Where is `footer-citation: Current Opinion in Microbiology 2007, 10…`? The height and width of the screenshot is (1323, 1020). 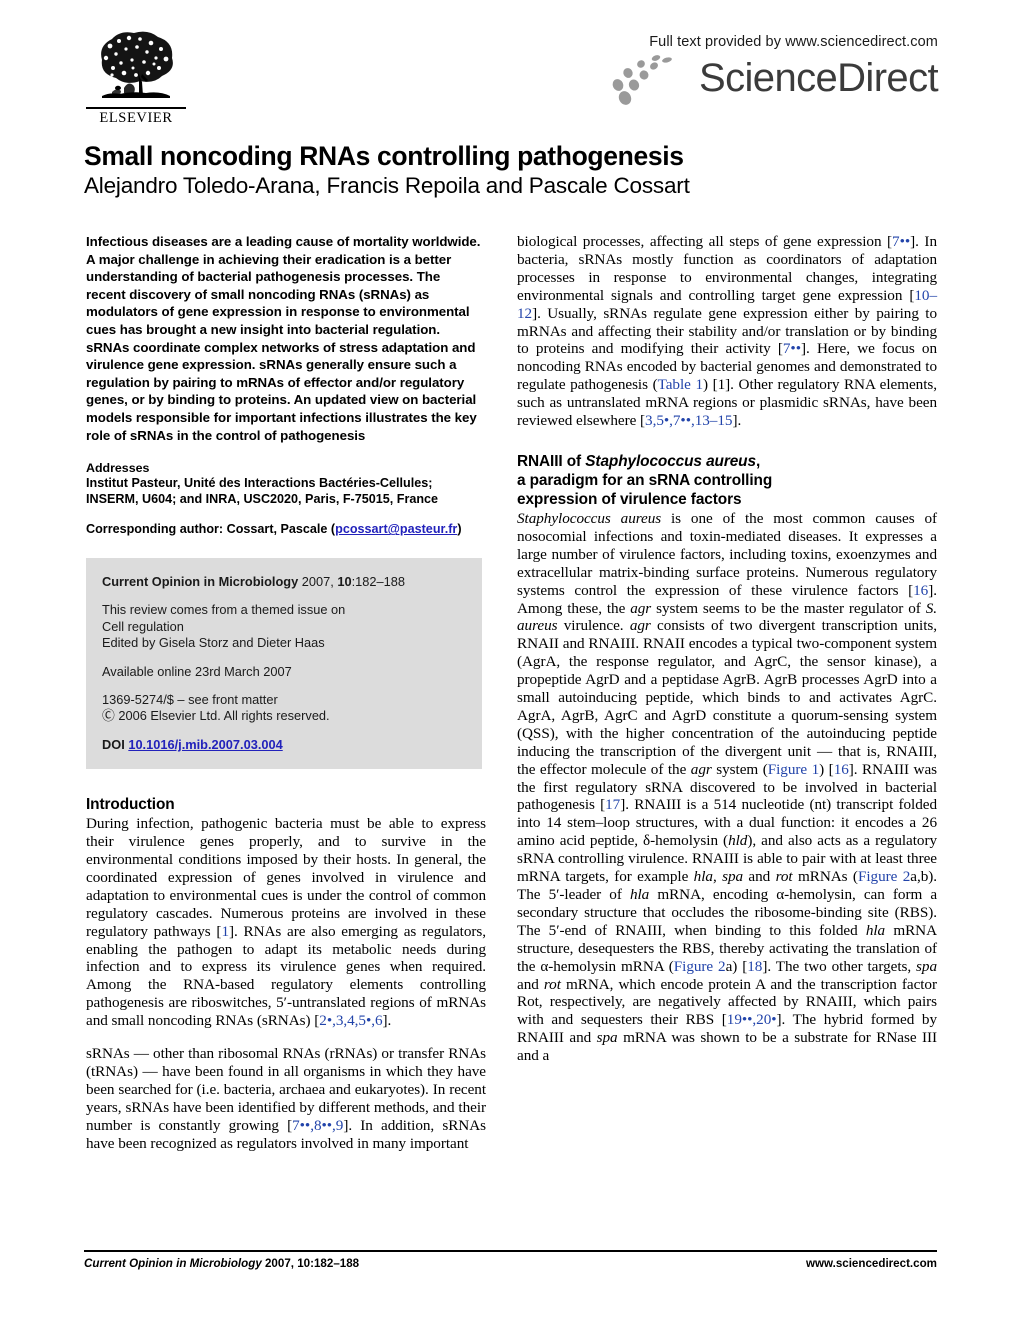 footer-citation: Current Opinion in Microbiology 2007, 10… is located at coordinates (221, 1263).